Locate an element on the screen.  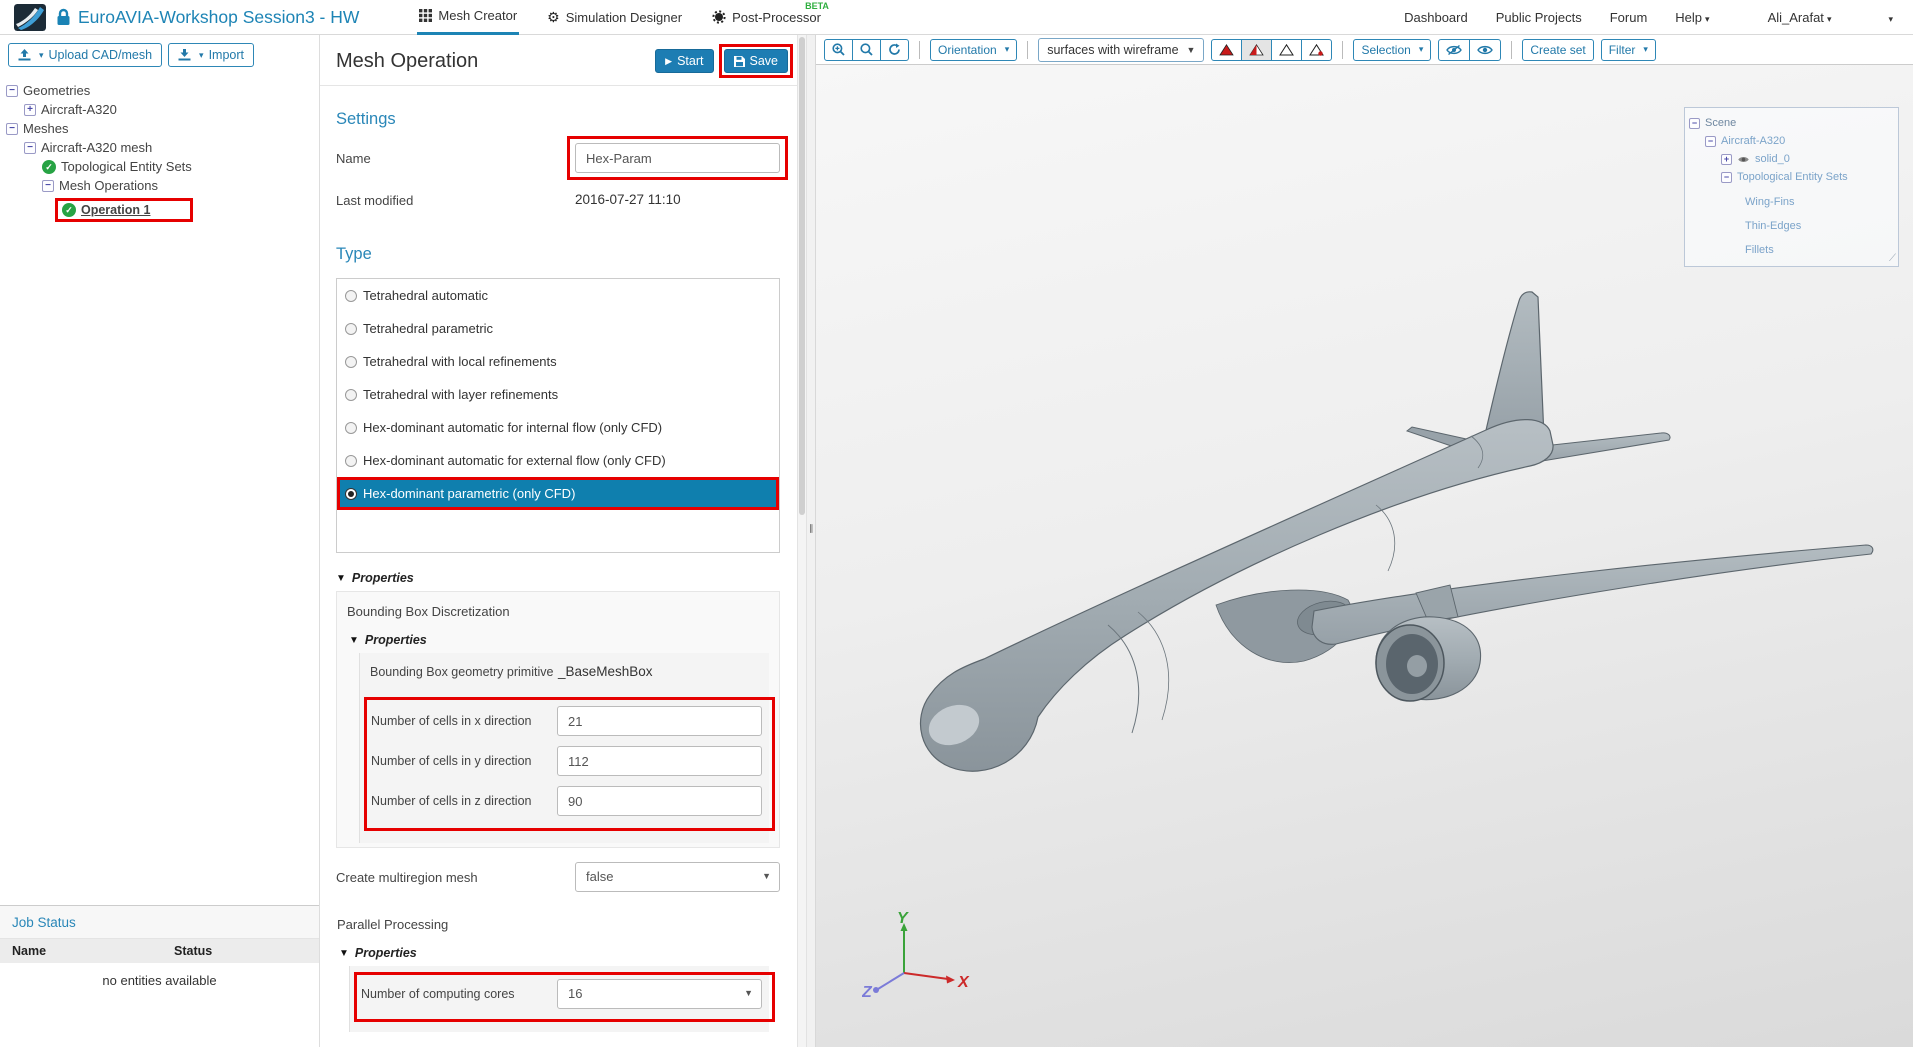
resize-handle-icon: ⟋ is located at coordinates (1892, 258).